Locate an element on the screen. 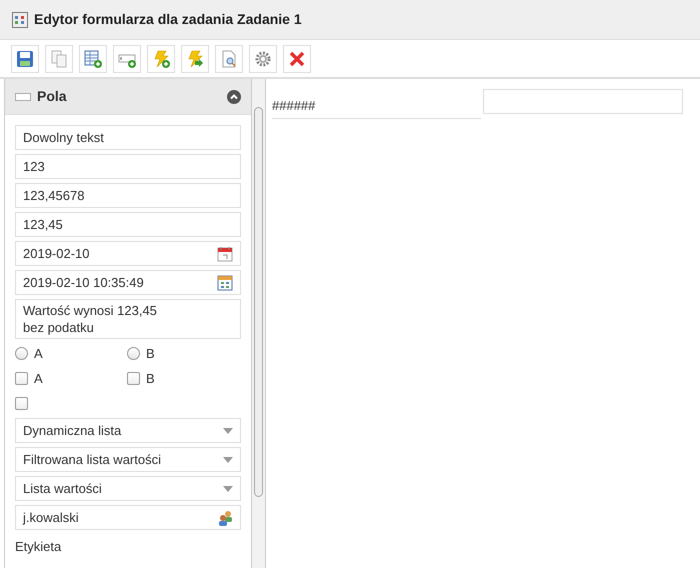 This screenshot has width=700, height=568. form-icon is located at coordinates (20, 20).